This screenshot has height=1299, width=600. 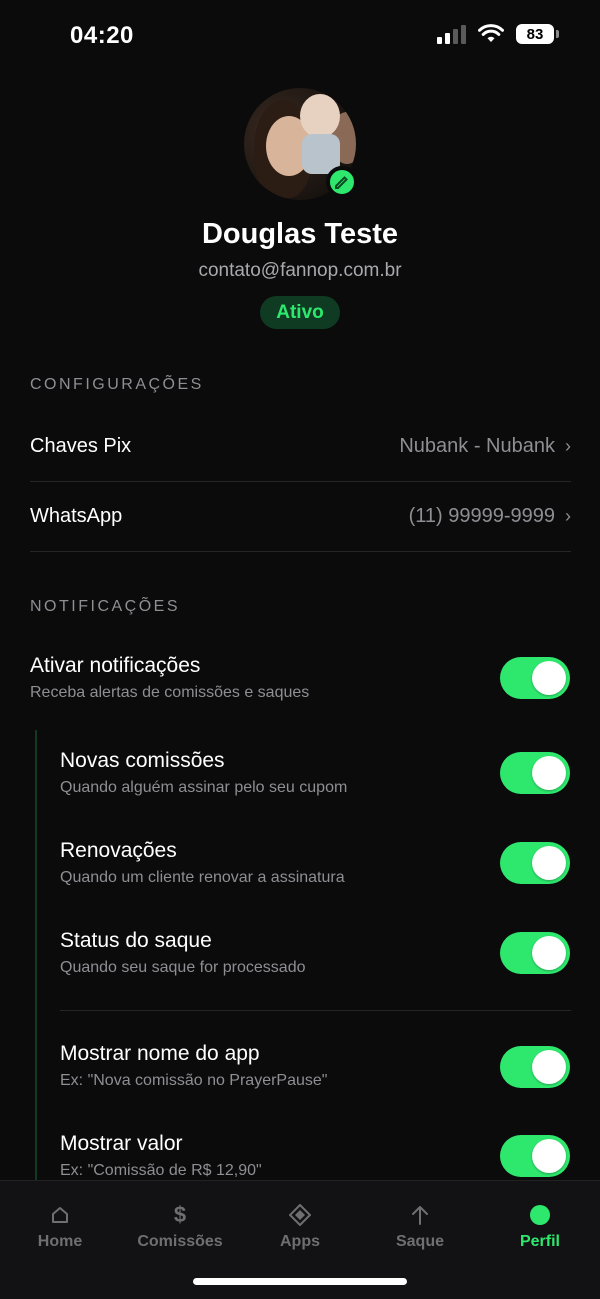 What do you see at coordinates (121, 1143) in the screenshot?
I see `show-value-title: Mostrar valor` at bounding box center [121, 1143].